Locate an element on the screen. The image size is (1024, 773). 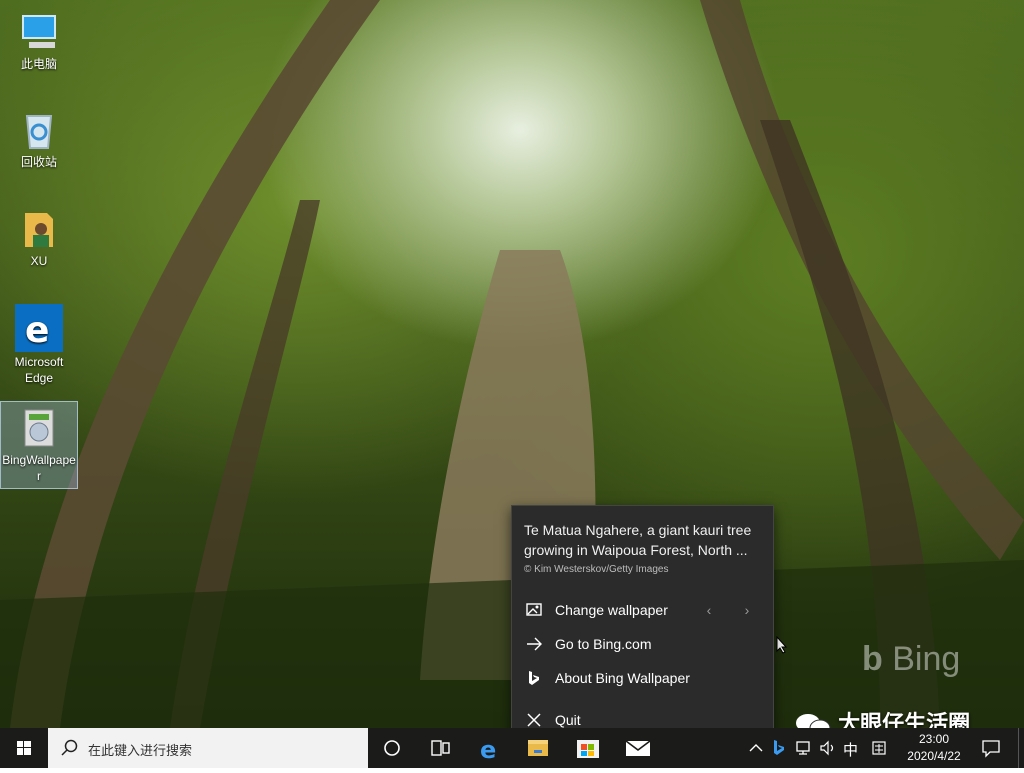
about-bing-wallpaper-item: About Bing Wallpaper is located at coordinates (642, 678).